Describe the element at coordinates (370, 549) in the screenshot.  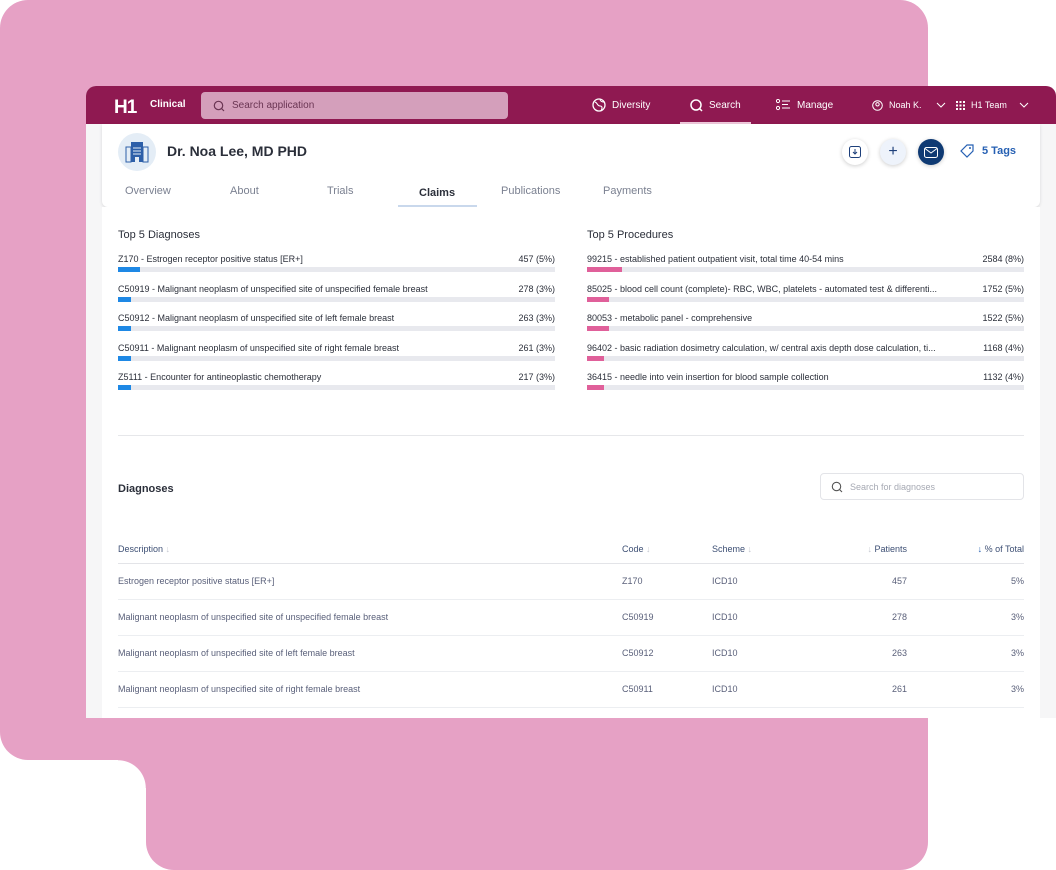
I see `column-description: Description ↓` at that location.